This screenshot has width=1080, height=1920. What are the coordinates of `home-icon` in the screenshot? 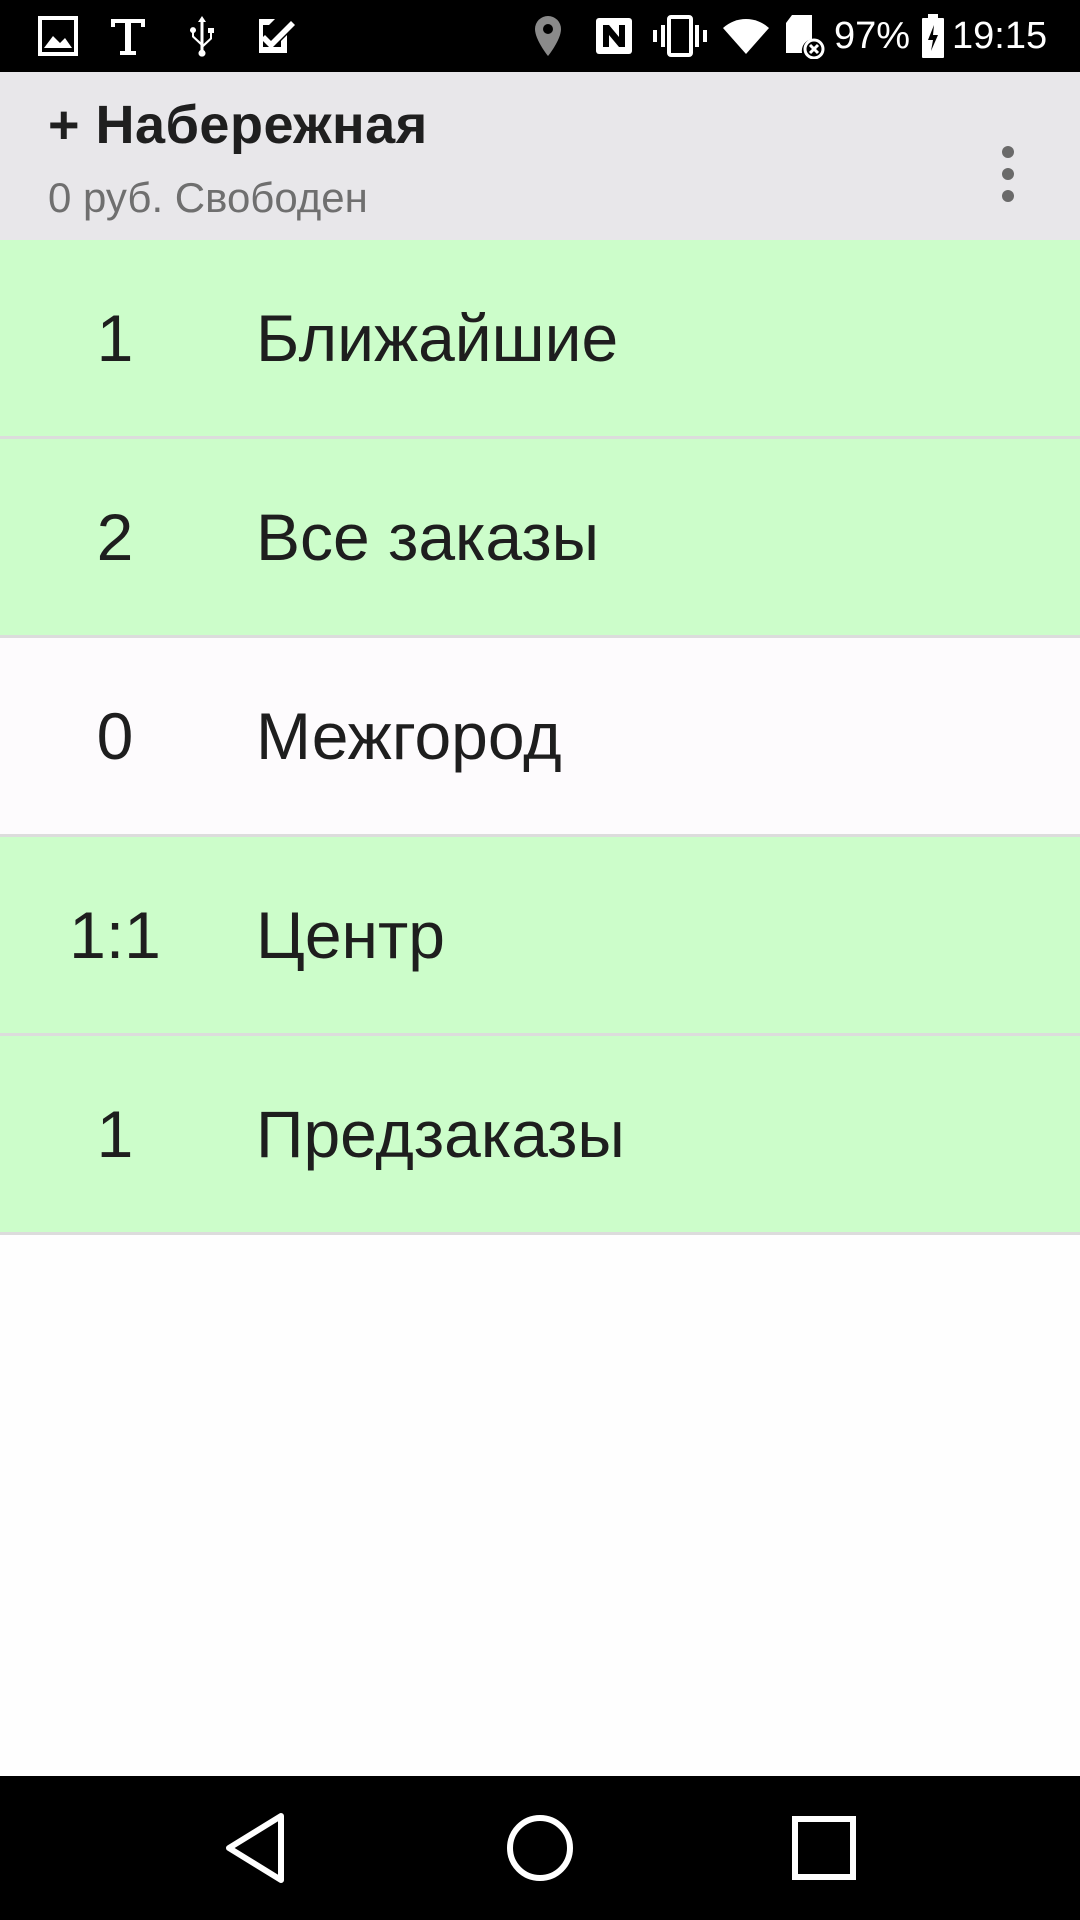 It's located at (540, 1848).